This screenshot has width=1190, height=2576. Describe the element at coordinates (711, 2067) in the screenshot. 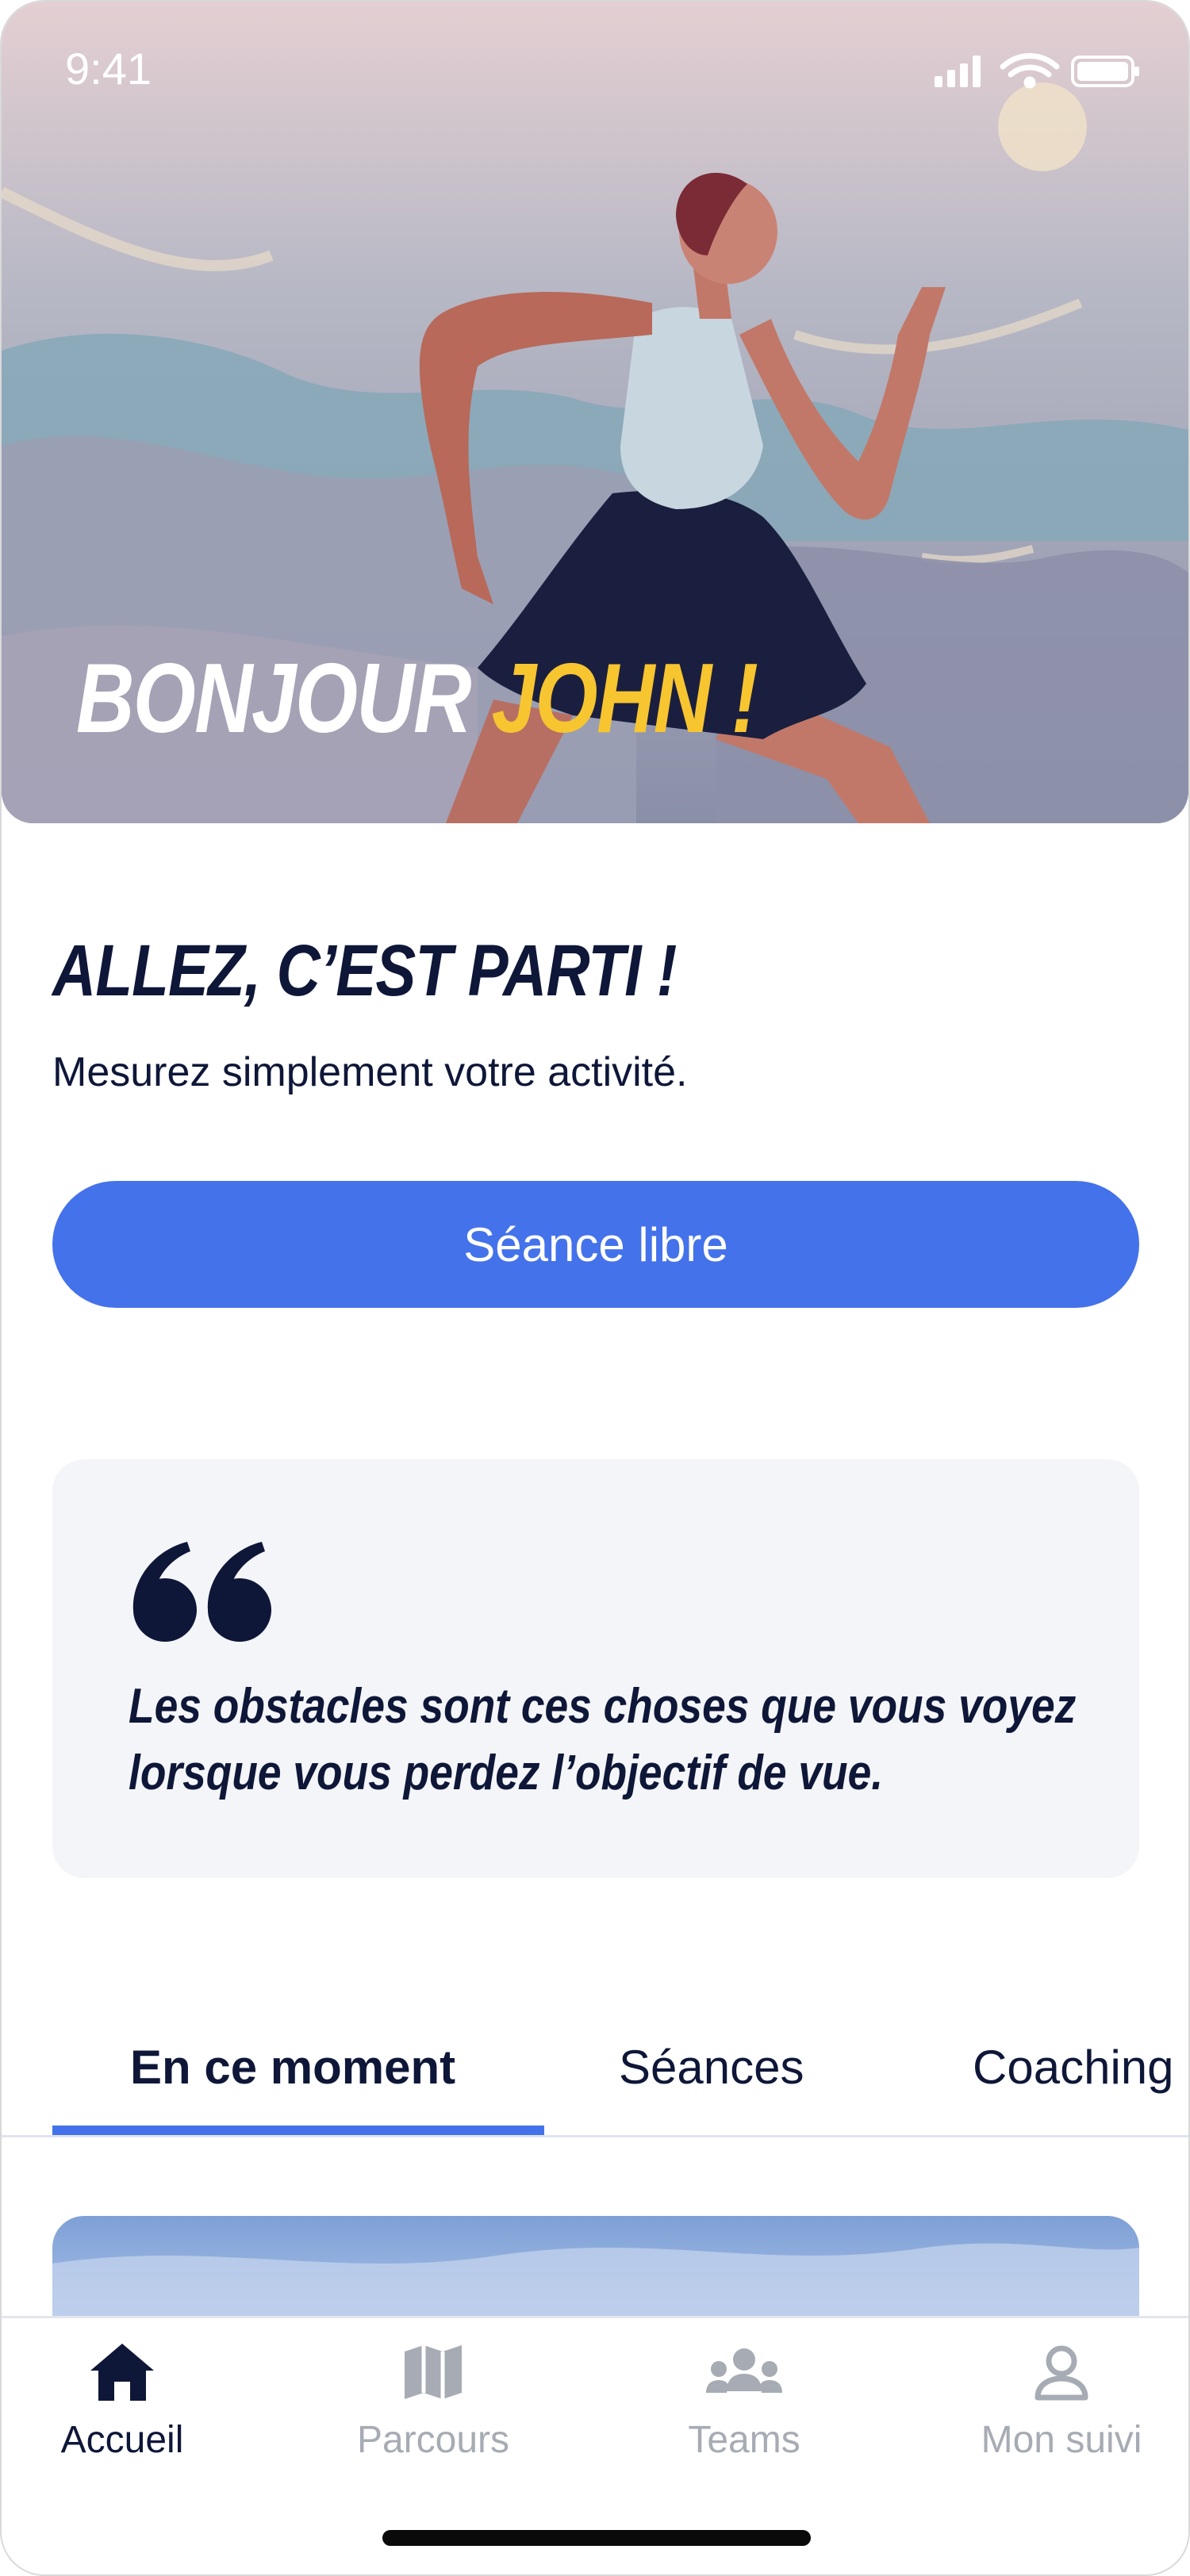

I see `tab-seances: Séances` at that location.